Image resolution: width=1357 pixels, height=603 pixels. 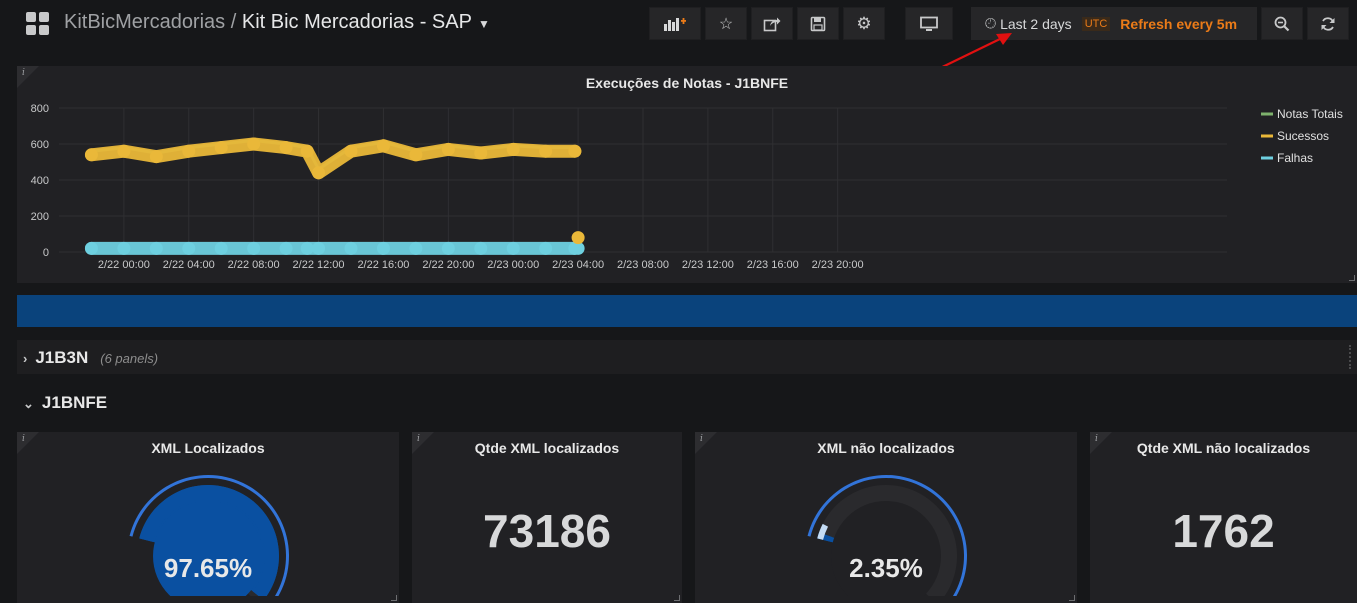 I want to click on row-j1bnfe: ⌄ J1BNFE, so click(x=65, y=403).